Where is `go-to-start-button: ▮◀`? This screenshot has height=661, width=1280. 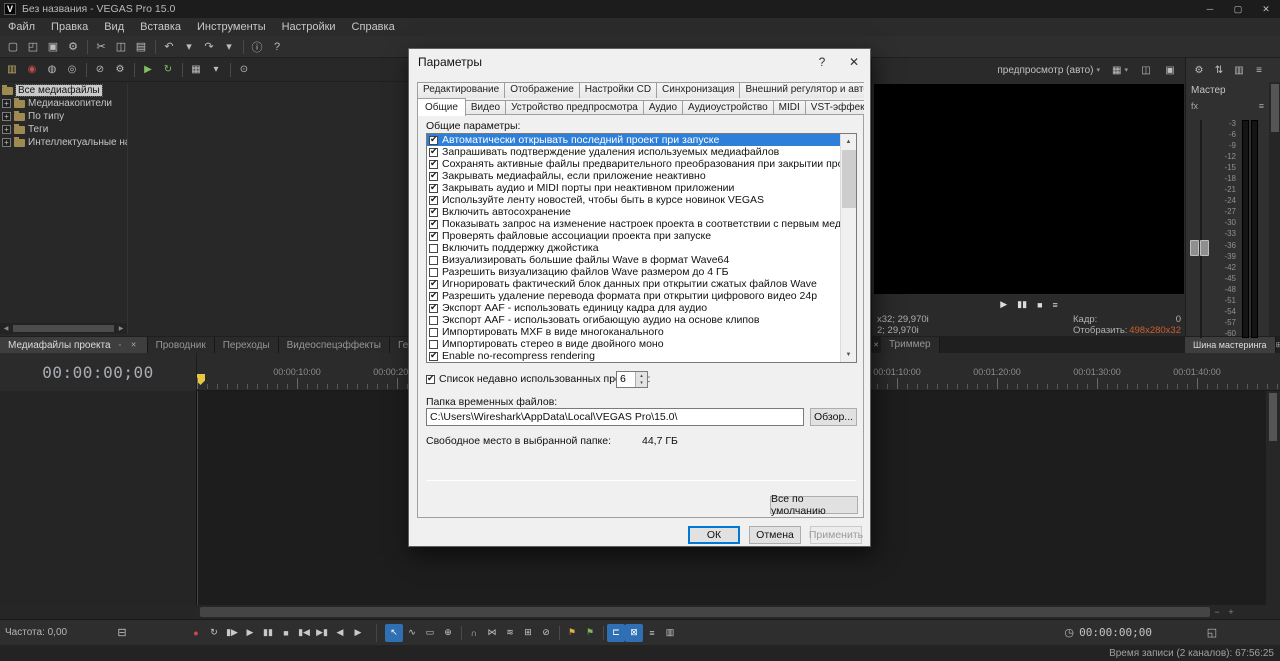 go-to-start-button: ▮◀ is located at coordinates (304, 633).